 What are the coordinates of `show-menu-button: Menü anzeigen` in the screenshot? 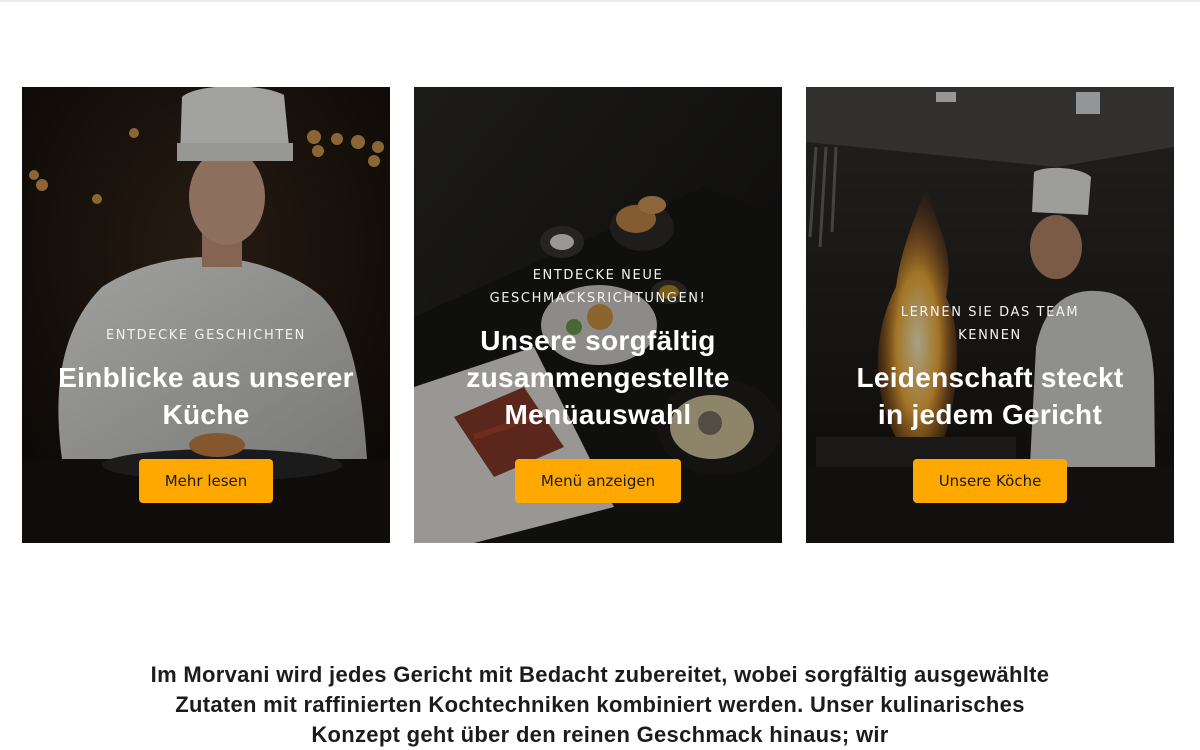 It's located at (598, 481).